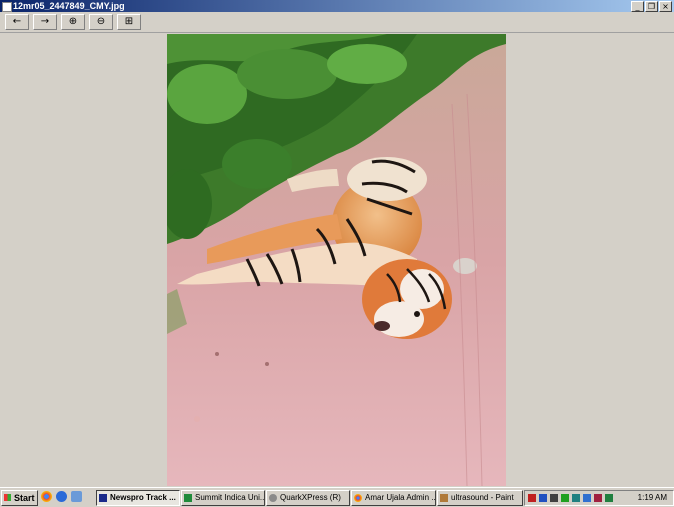 Image resolution: width=674 pixels, height=507 pixels. I want to click on tray-security-icon, so click(565, 498).